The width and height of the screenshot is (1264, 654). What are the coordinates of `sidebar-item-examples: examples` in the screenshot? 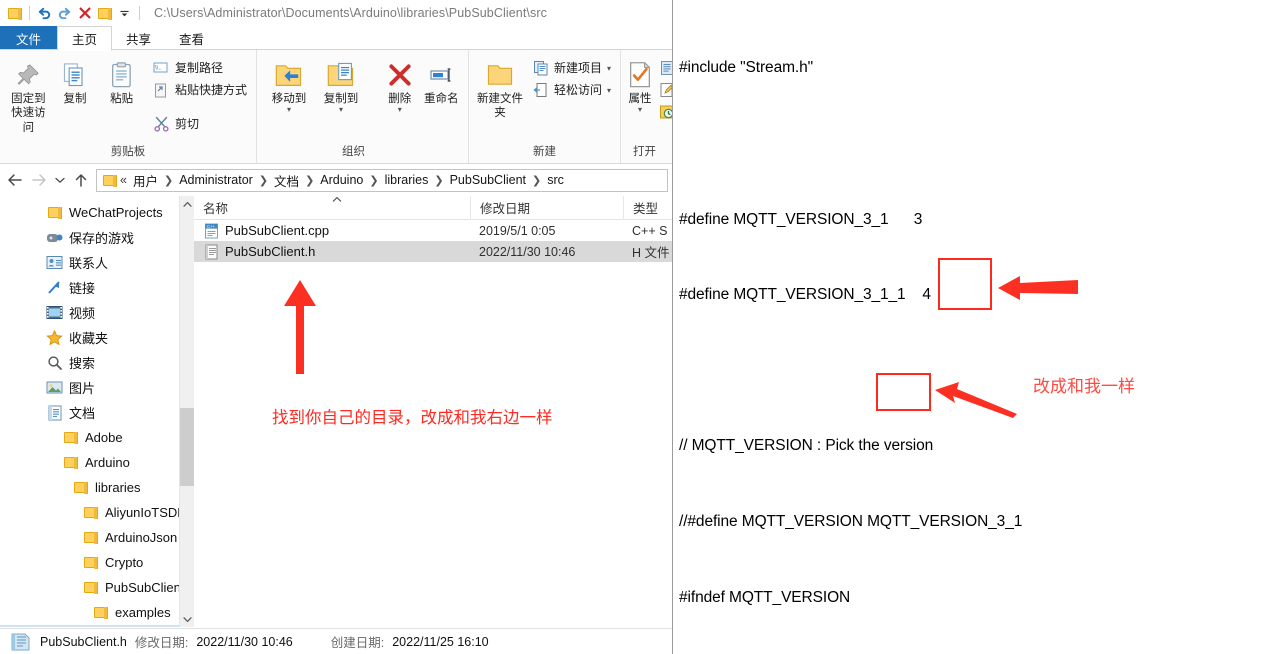 It's located at (97, 612).